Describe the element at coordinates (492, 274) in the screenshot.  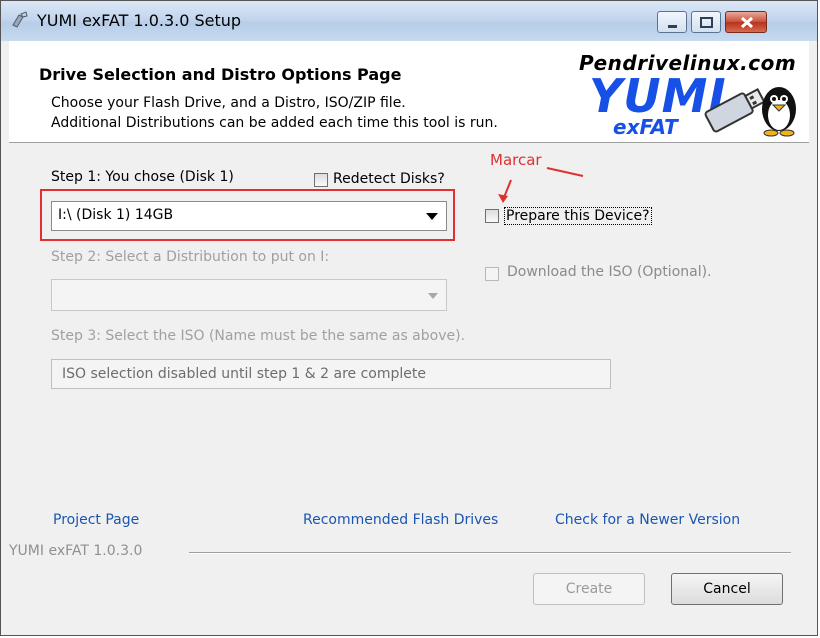
I see `download-iso-checkbox` at that location.